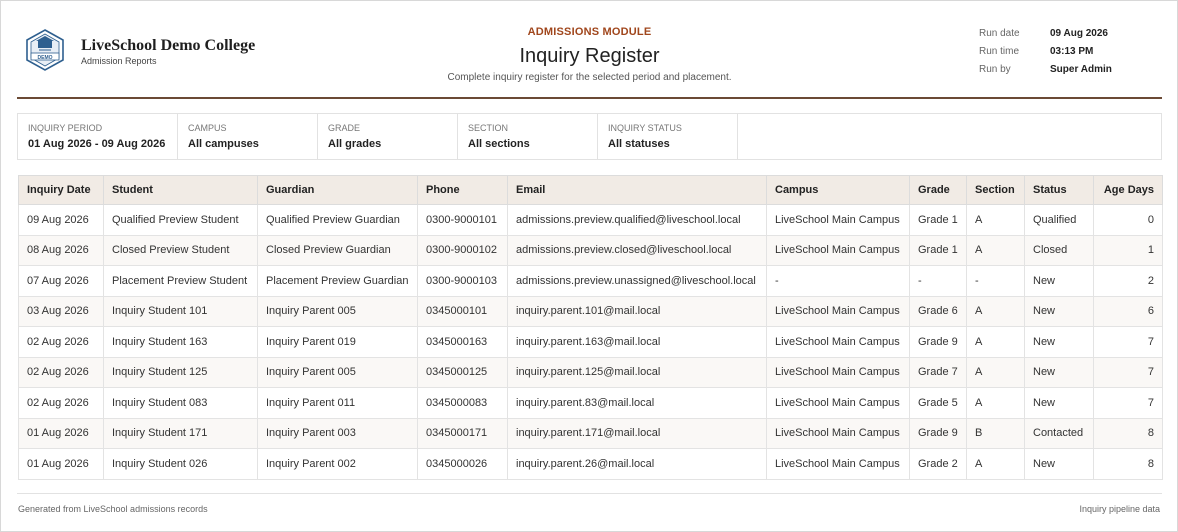 The height and width of the screenshot is (532, 1178). I want to click on cell-phone: 0300-9000101, so click(462, 220).